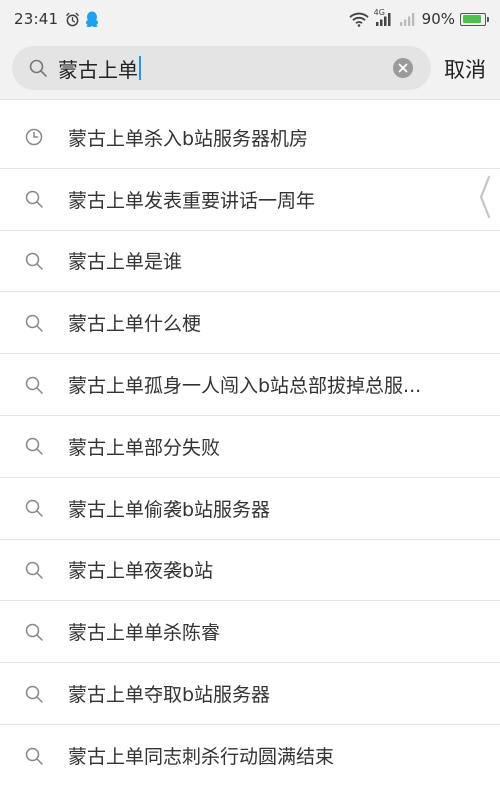  Describe the element at coordinates (125, 262) in the screenshot. I see `suggestion-label: 蒙古上单是谁` at that location.